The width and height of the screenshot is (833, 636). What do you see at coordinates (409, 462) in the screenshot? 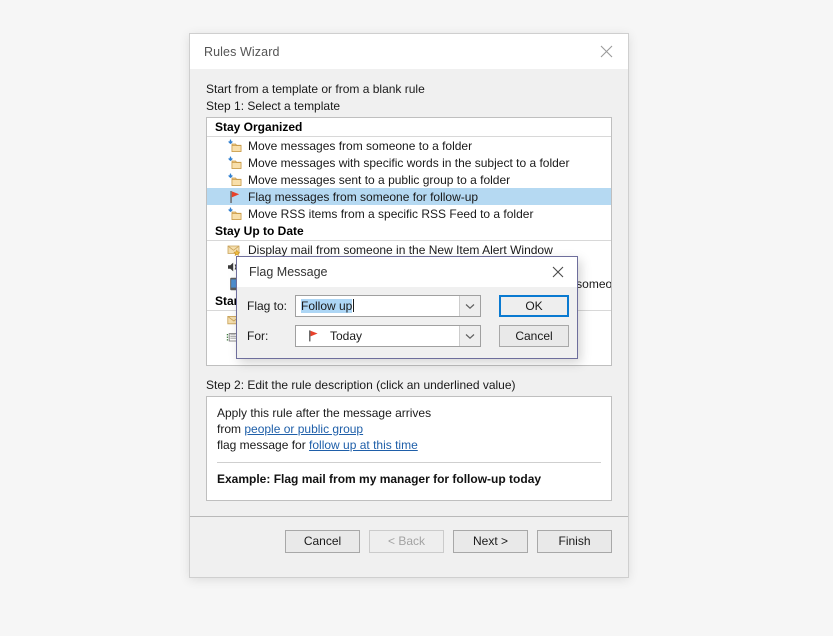
I see `description-divider` at bounding box center [409, 462].